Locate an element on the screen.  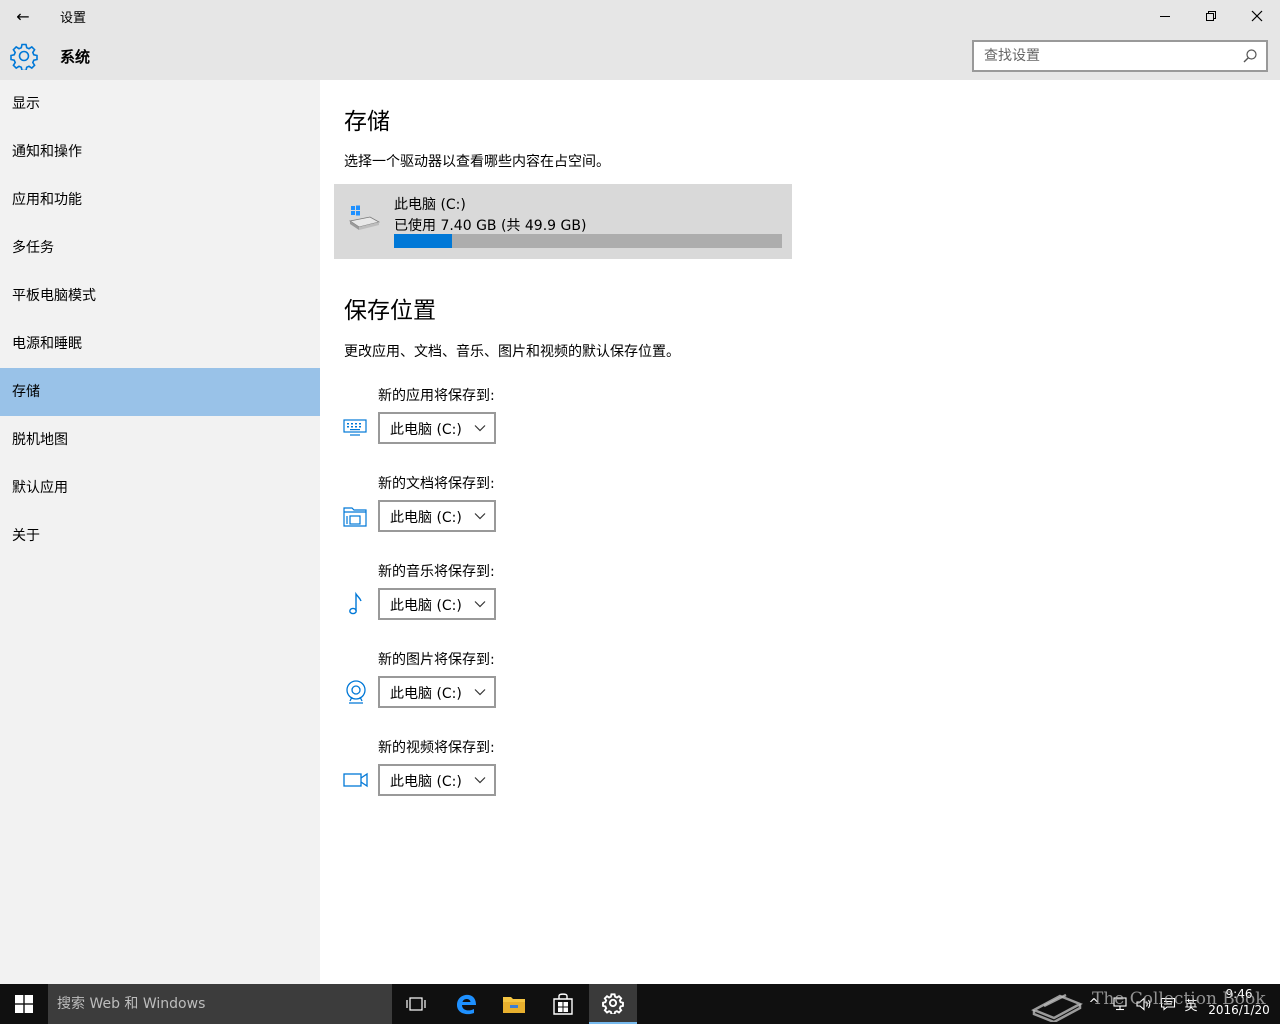
sidebar-item-label: 通知和操作 is located at coordinates (47, 152).